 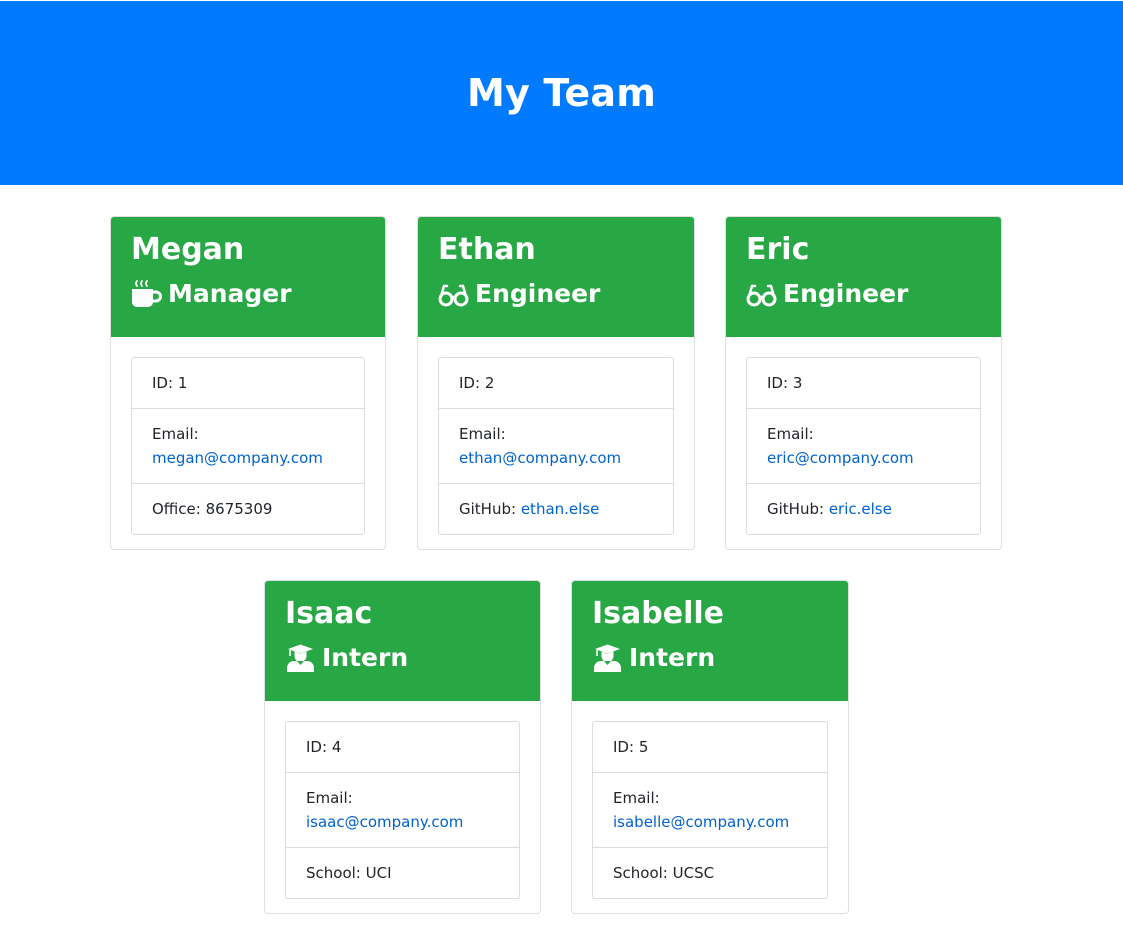 I want to click on office-row: Office: 8675309, so click(x=248, y=508).